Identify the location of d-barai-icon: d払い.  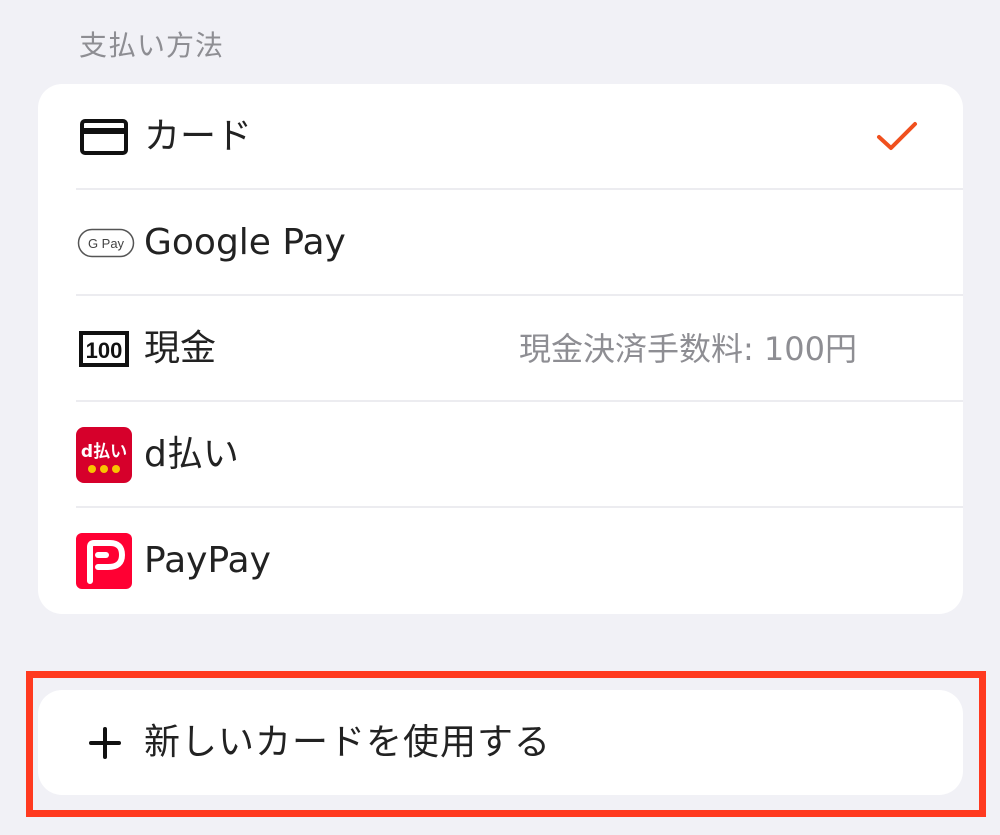
(104, 455).